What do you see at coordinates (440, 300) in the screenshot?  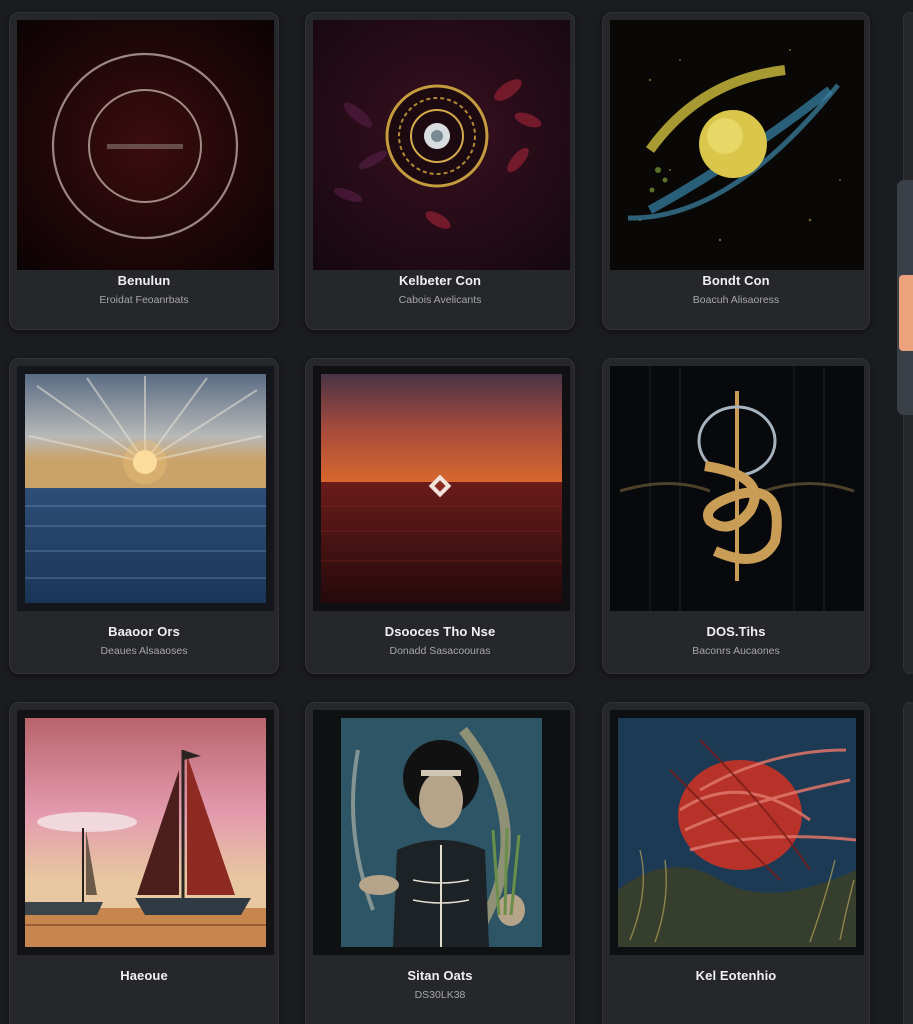 I see `album-artist: Cabois Avelicants` at bounding box center [440, 300].